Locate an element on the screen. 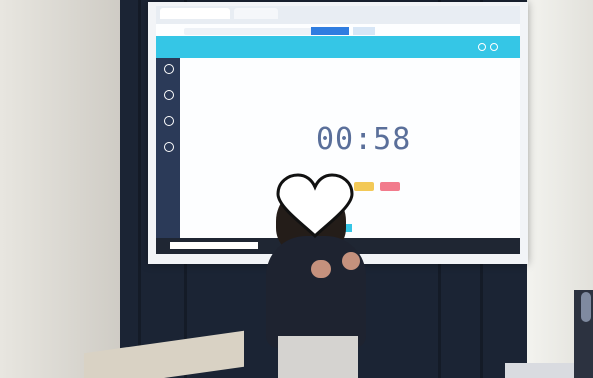 The image size is (593, 378). sidebar is located at coordinates (168, 156).